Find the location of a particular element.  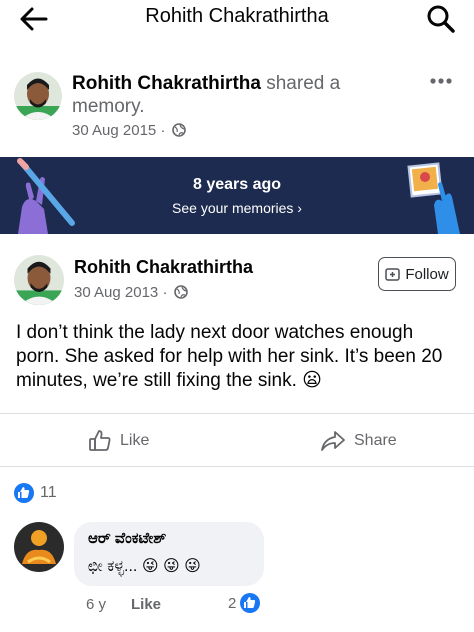

hand-pencil-illustration is located at coordinates (46, 196).